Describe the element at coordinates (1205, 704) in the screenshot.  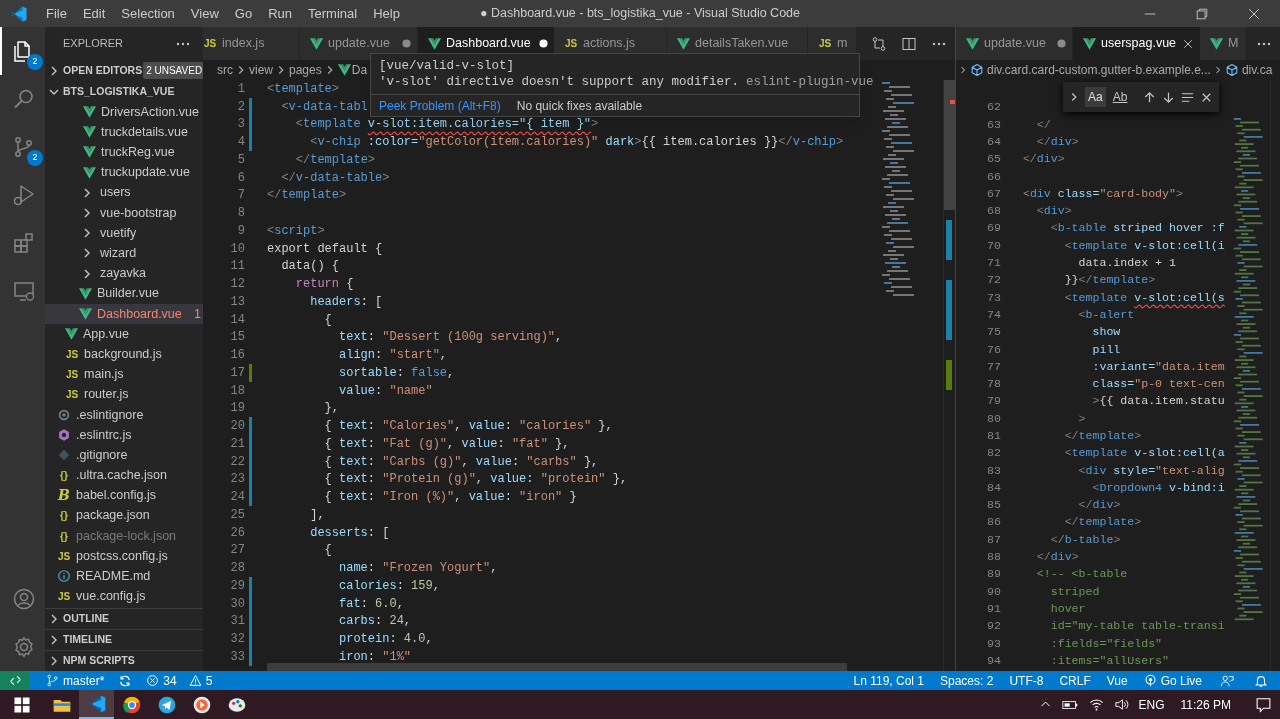
I see `clock: 11:26 PM` at that location.